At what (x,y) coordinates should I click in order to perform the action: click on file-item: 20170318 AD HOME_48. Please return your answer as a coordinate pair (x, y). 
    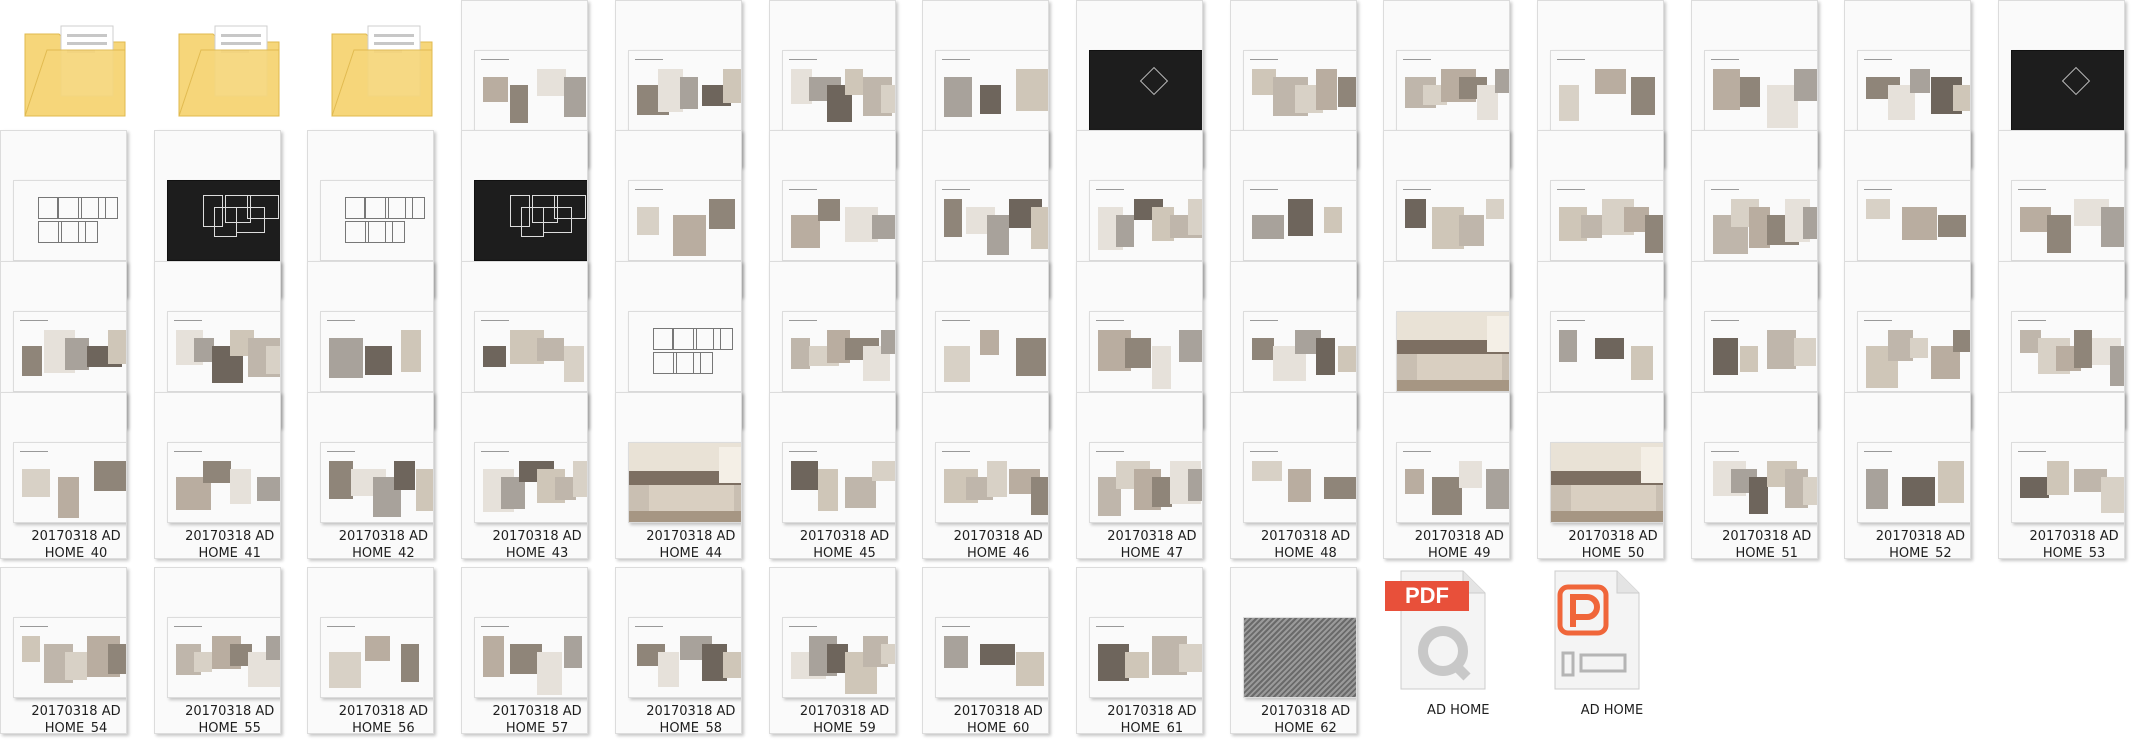
    Looking at the image, I should click on (1293, 475).